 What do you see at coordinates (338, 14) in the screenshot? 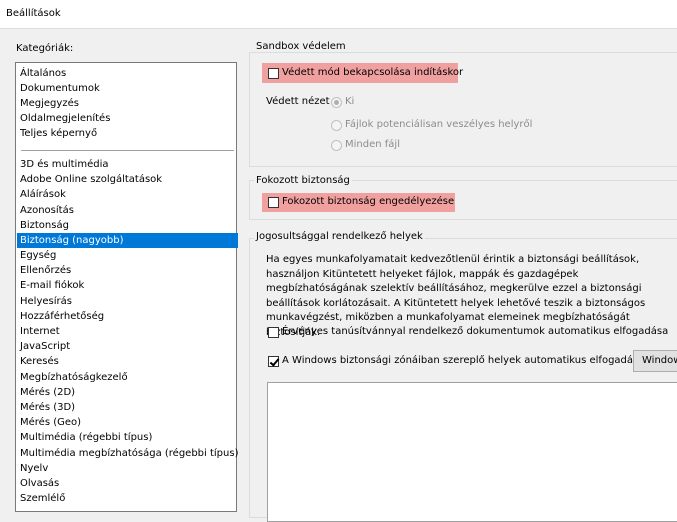
I see `title-bar` at bounding box center [338, 14].